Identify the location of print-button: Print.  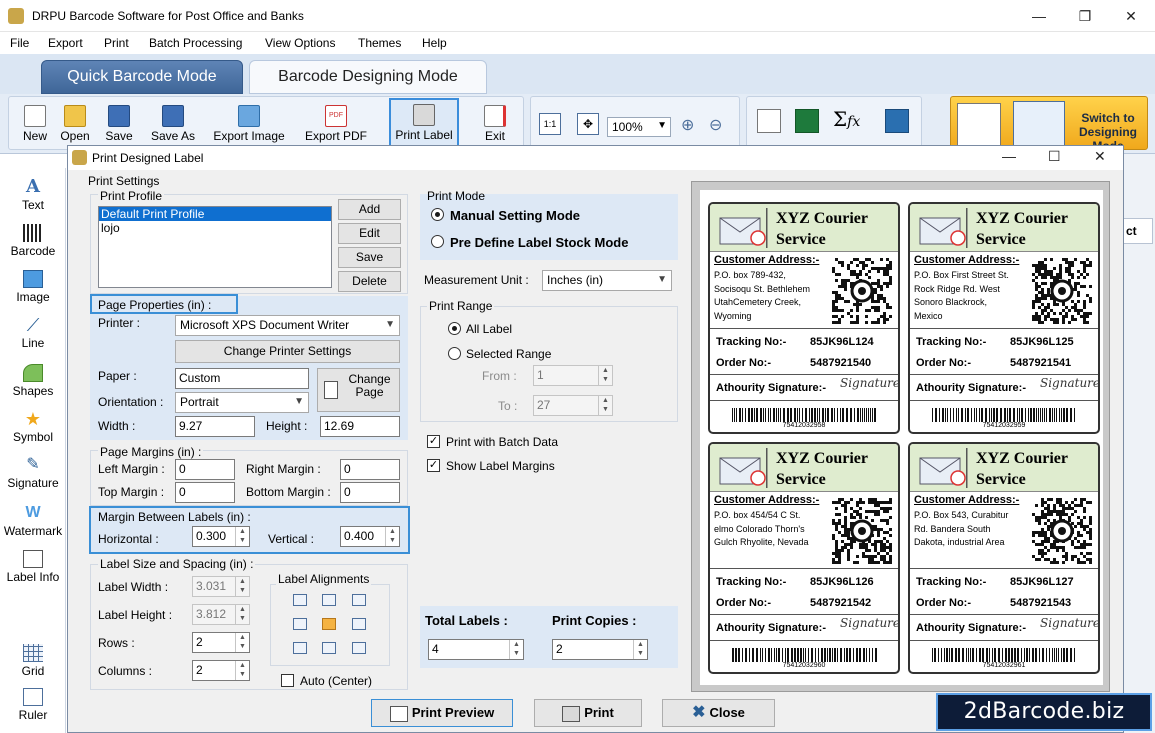
(588, 713).